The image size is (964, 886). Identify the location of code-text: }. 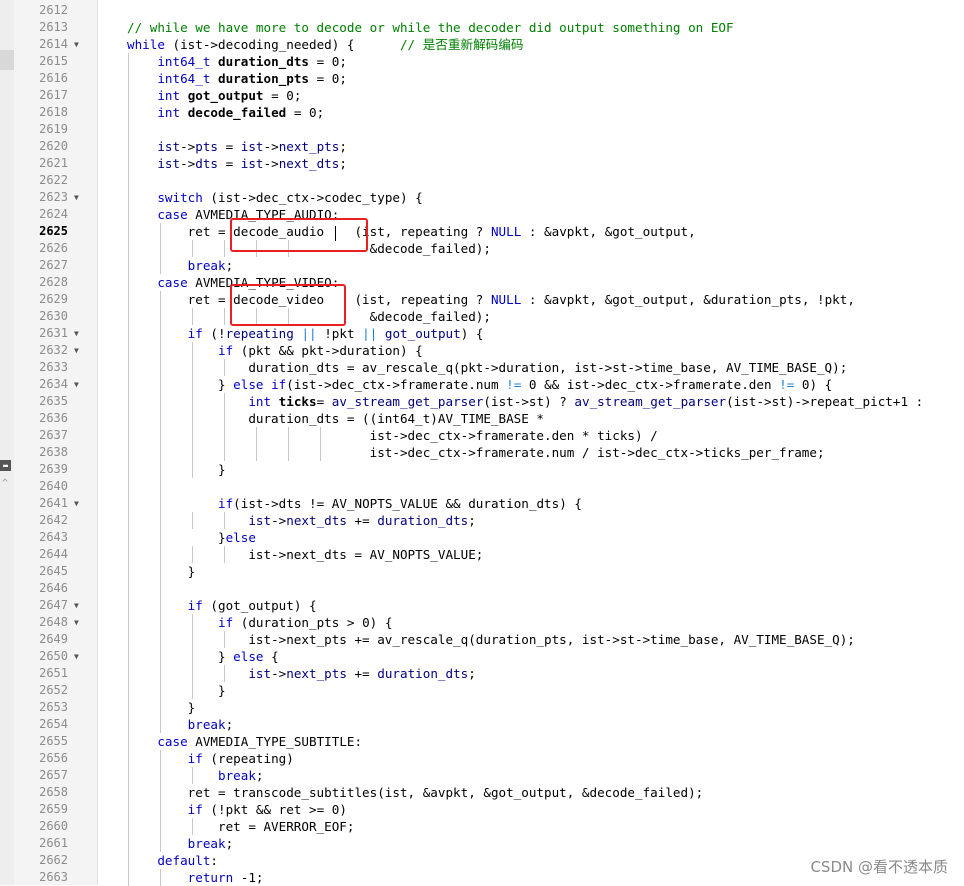
(161, 707).